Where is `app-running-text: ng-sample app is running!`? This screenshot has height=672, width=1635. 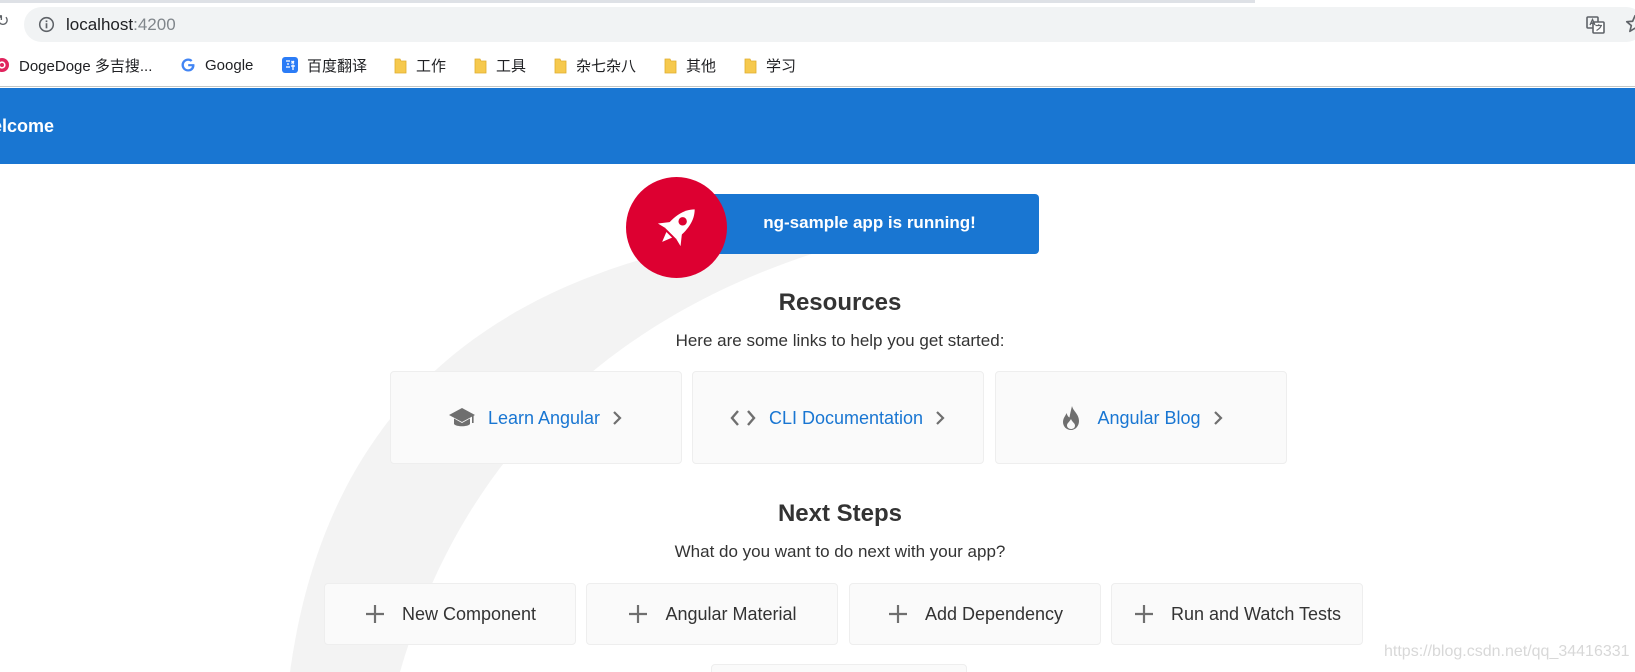 app-running-text: ng-sample app is running! is located at coordinates (869, 222).